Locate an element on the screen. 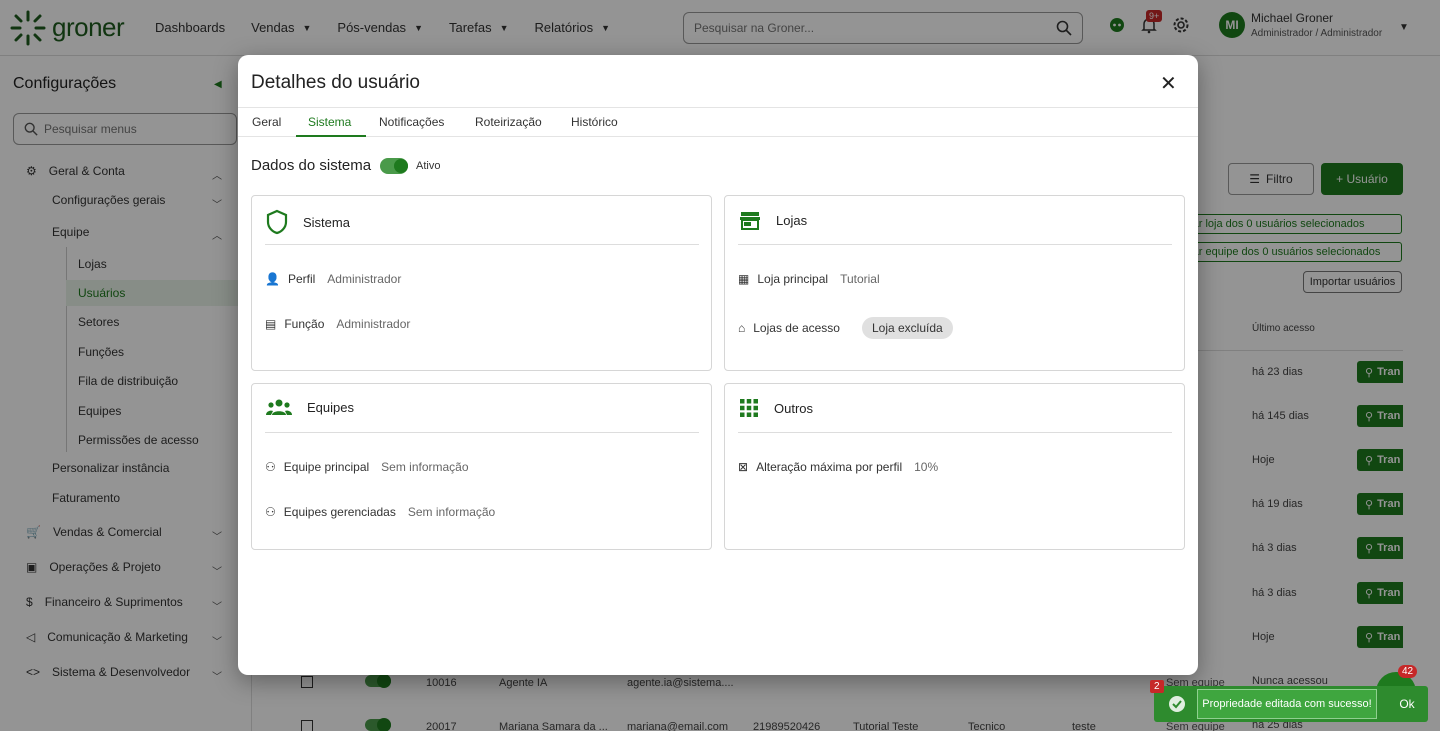  close-icon: ✕ is located at coordinates (1168, 83).